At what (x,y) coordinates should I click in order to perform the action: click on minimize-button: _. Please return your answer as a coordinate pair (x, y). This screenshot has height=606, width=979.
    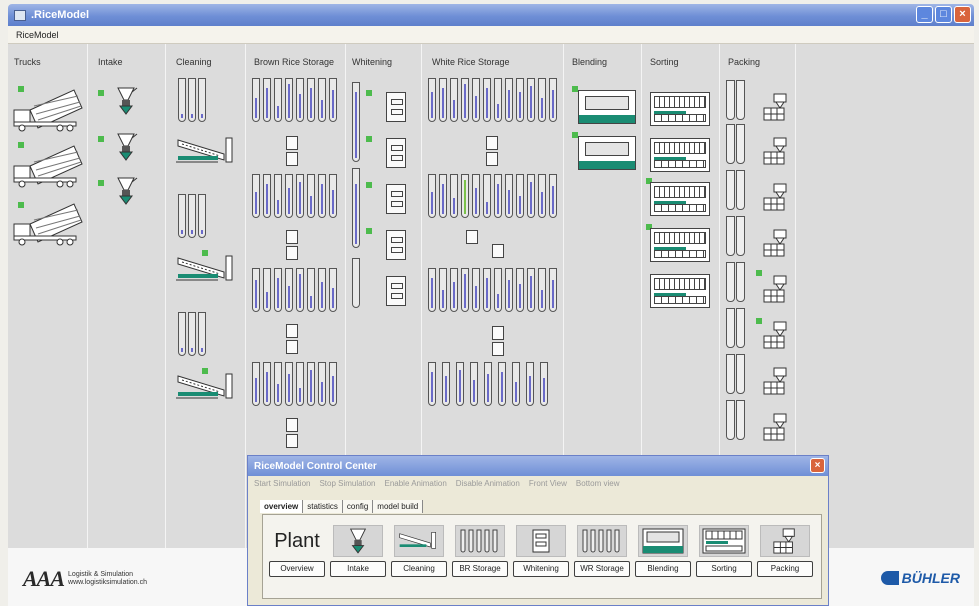
    Looking at the image, I should click on (924, 14).